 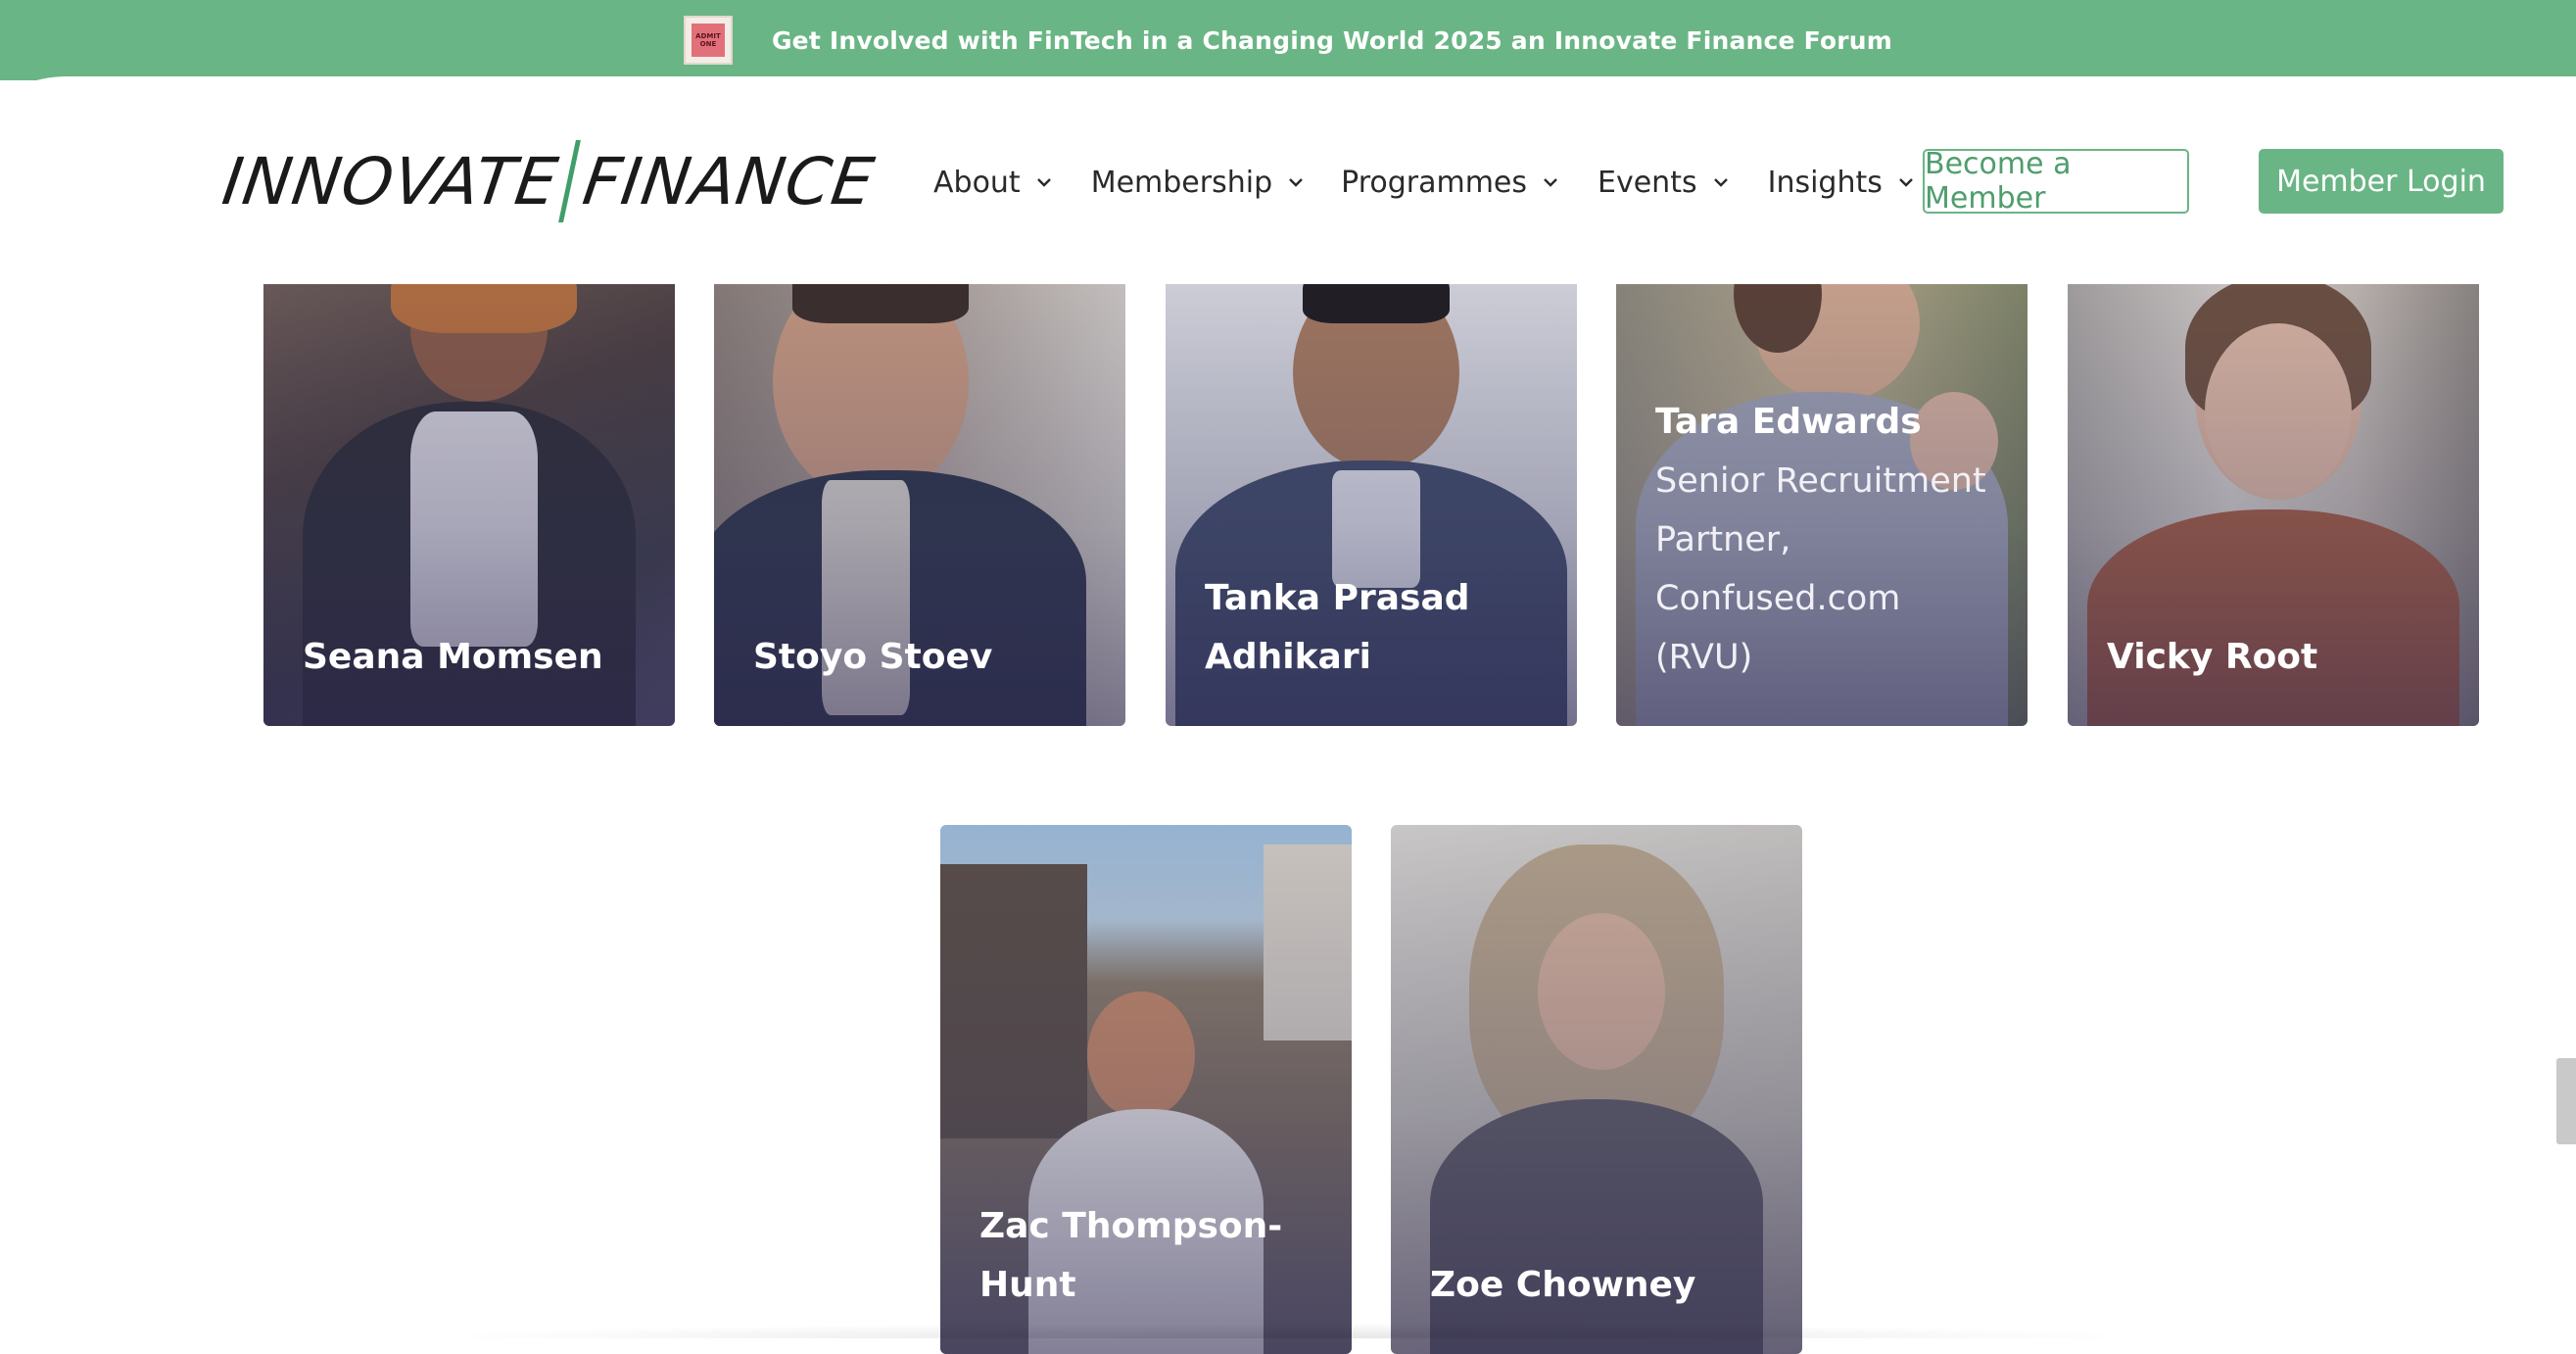 I want to click on person-card: Tanka Prasad Adhikari, so click(x=1372, y=505).